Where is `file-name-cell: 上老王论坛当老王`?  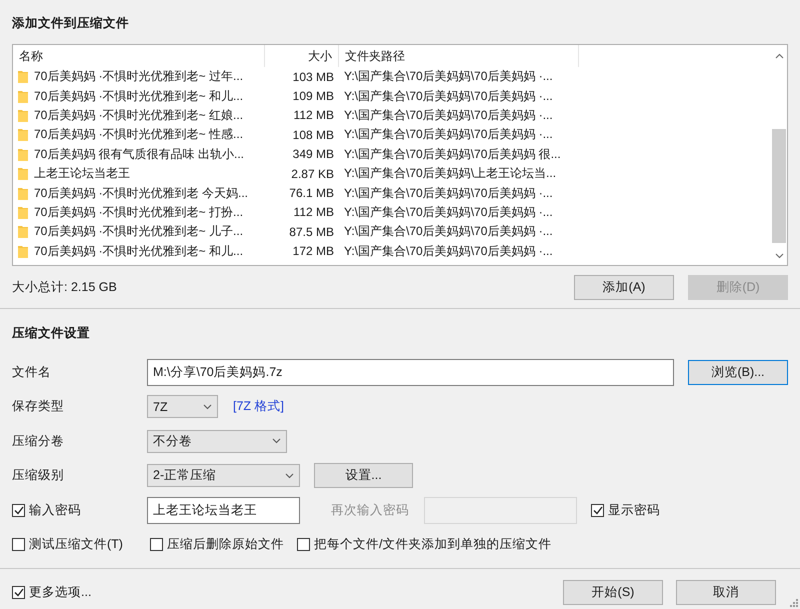 file-name-cell: 上老王论坛当老王 is located at coordinates (139, 173).